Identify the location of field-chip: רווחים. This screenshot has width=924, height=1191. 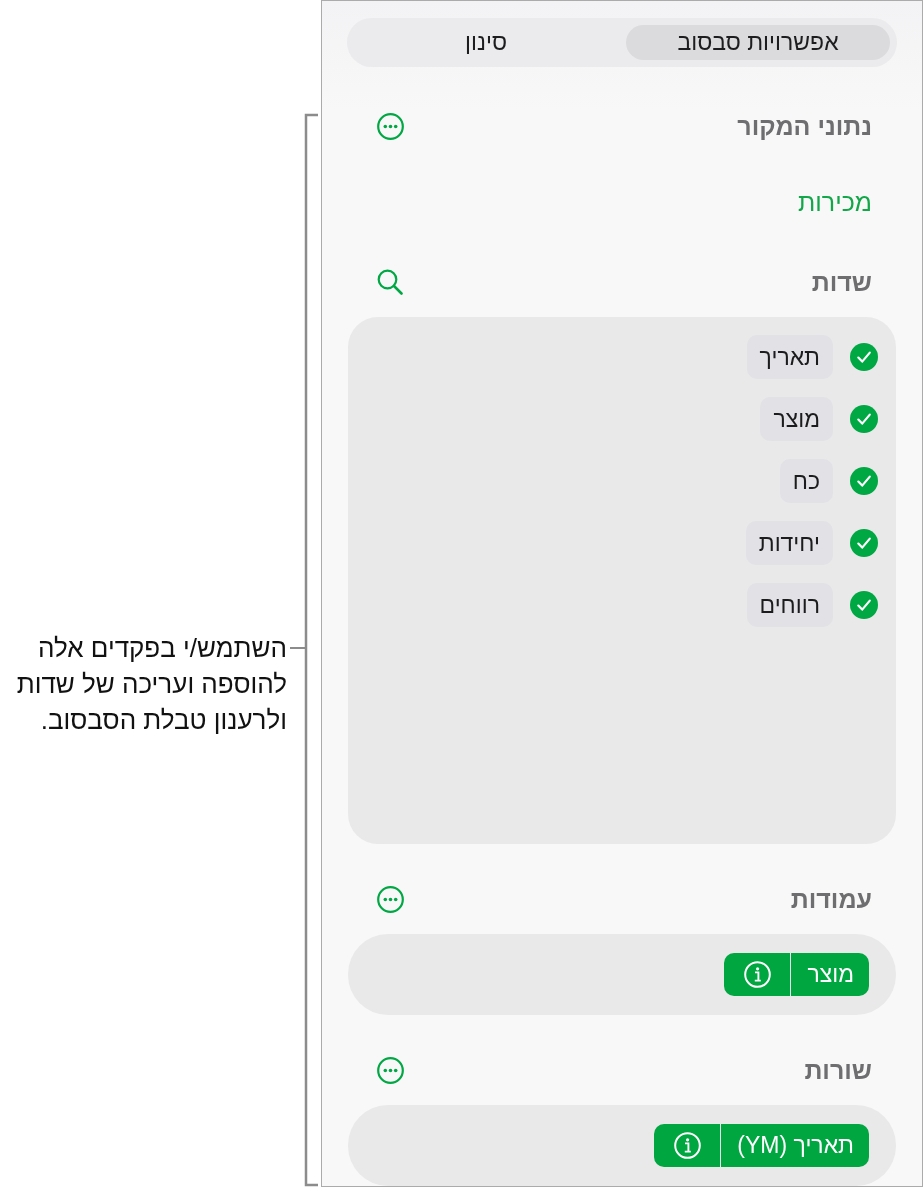
(789, 605).